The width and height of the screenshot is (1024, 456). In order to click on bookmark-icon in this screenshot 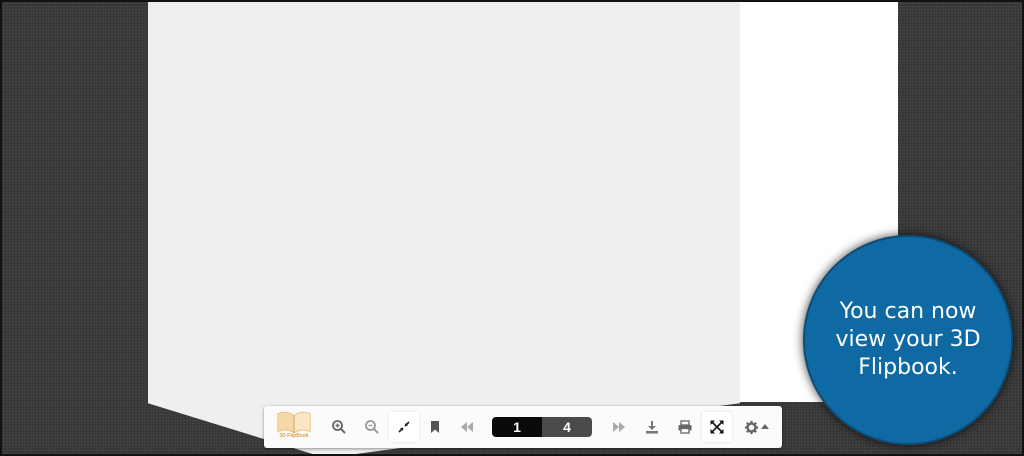, I will do `click(435, 427)`.